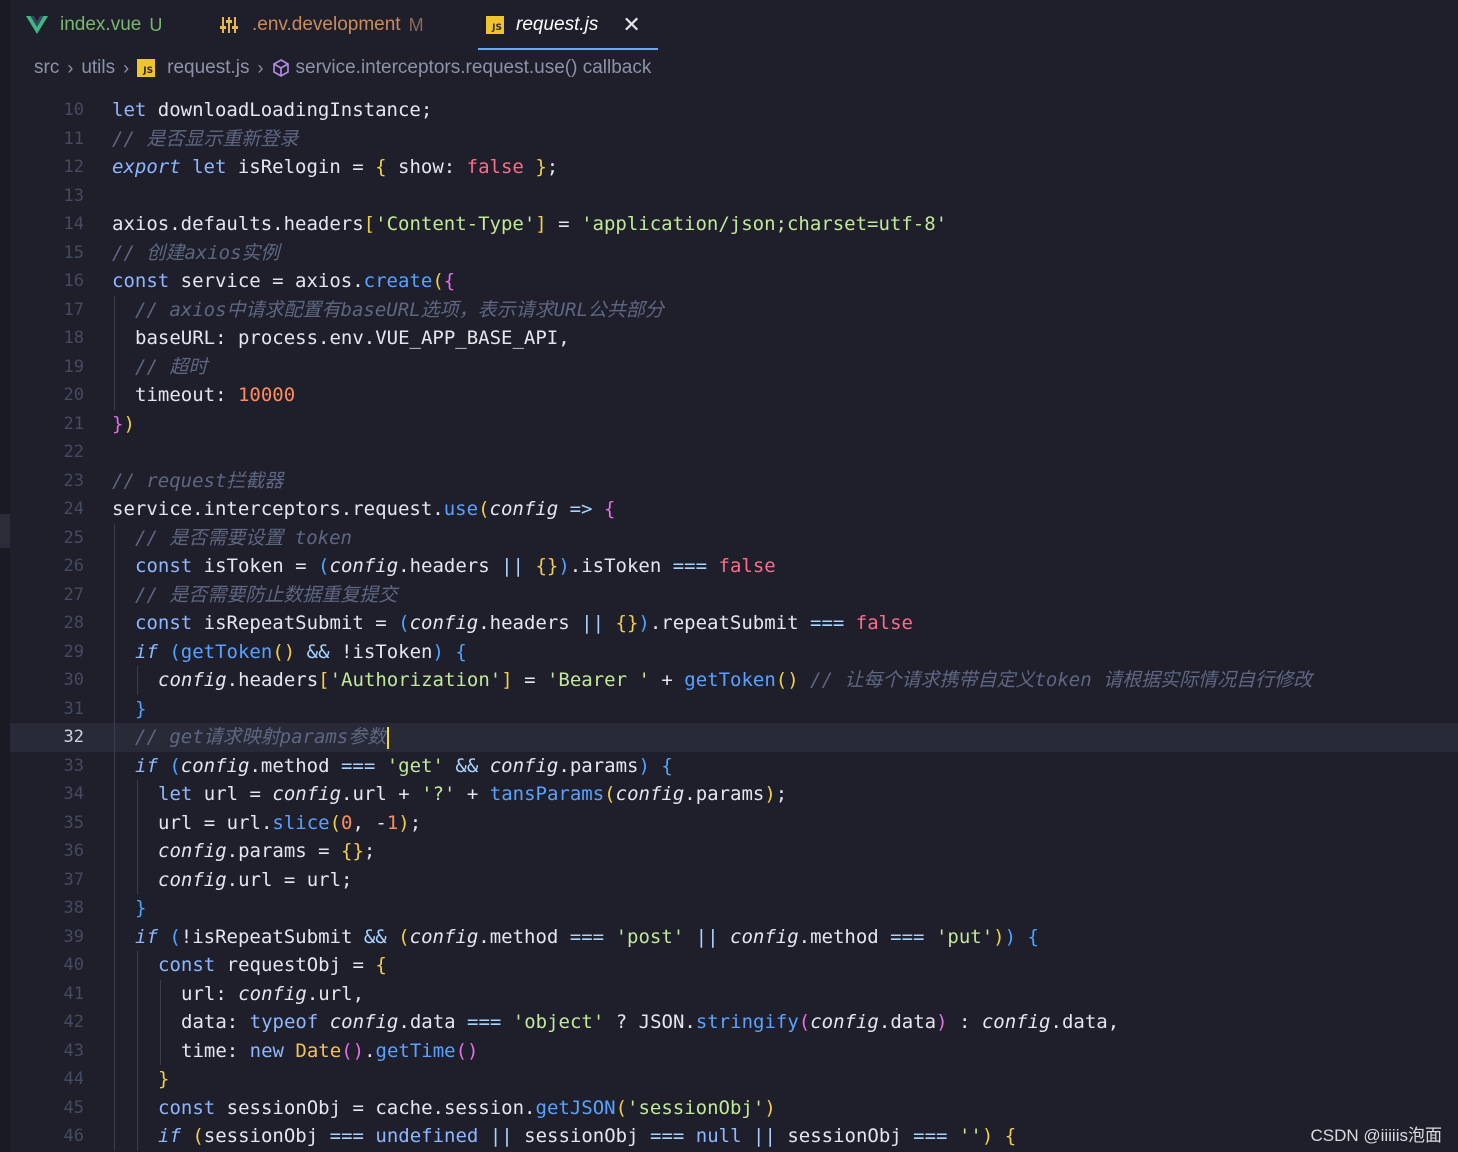 The image size is (1458, 1152). I want to click on tab-request-js: JS request.js ✕, so click(563, 25).